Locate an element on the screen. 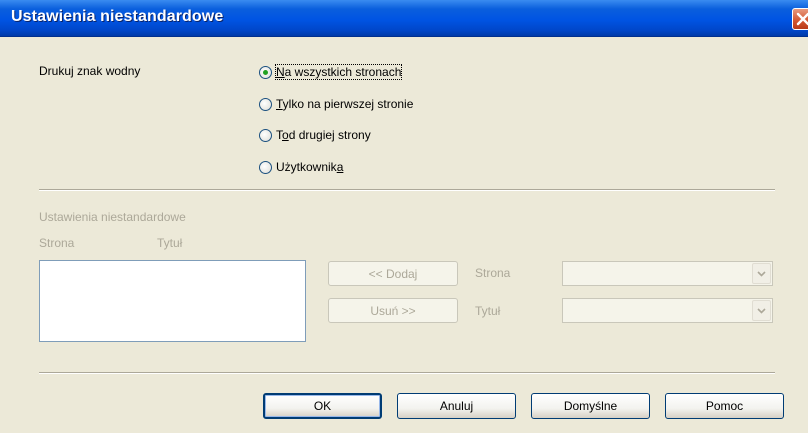  radio-all-pages: Na wszystkich stronach is located at coordinates (331, 72).